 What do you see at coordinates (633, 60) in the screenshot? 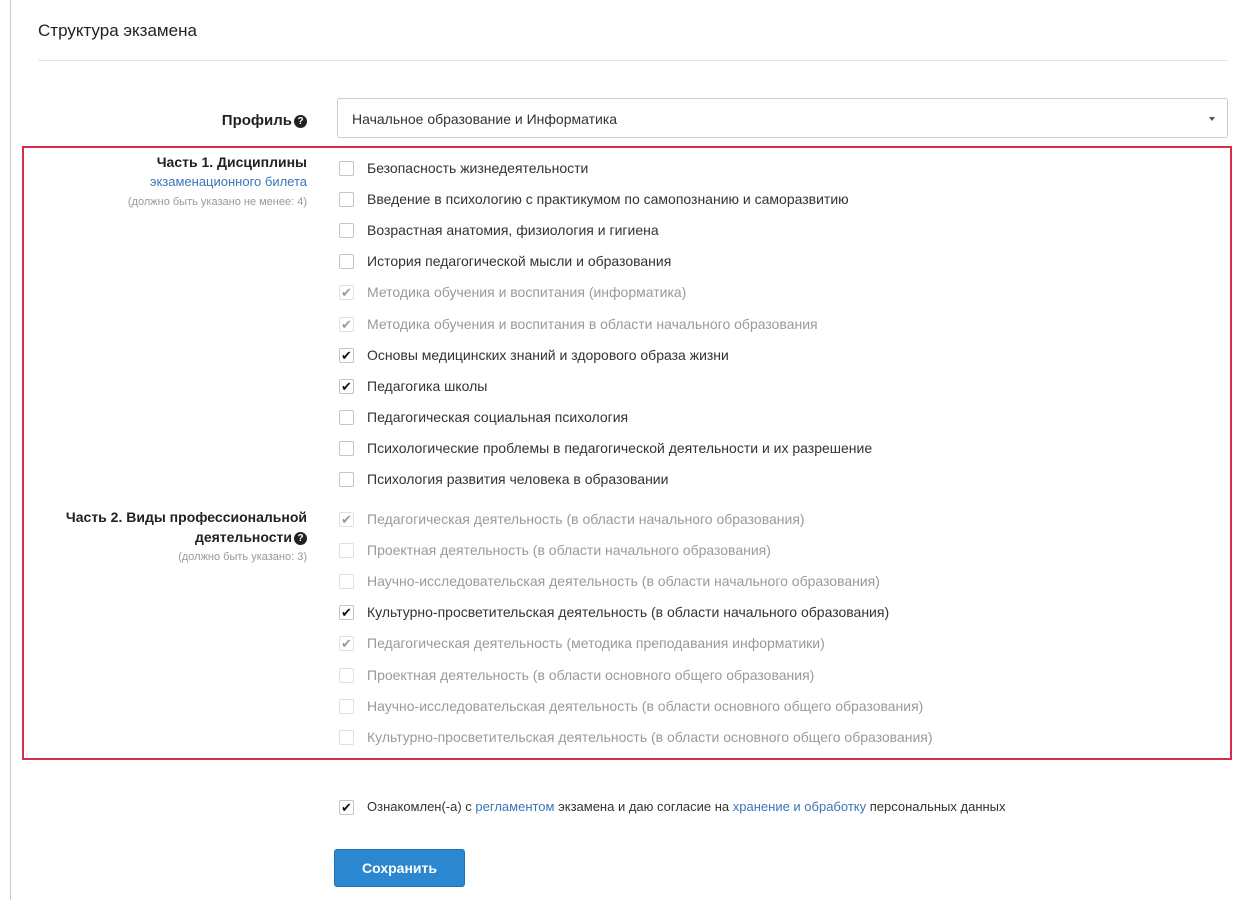
I see `title-divider` at bounding box center [633, 60].